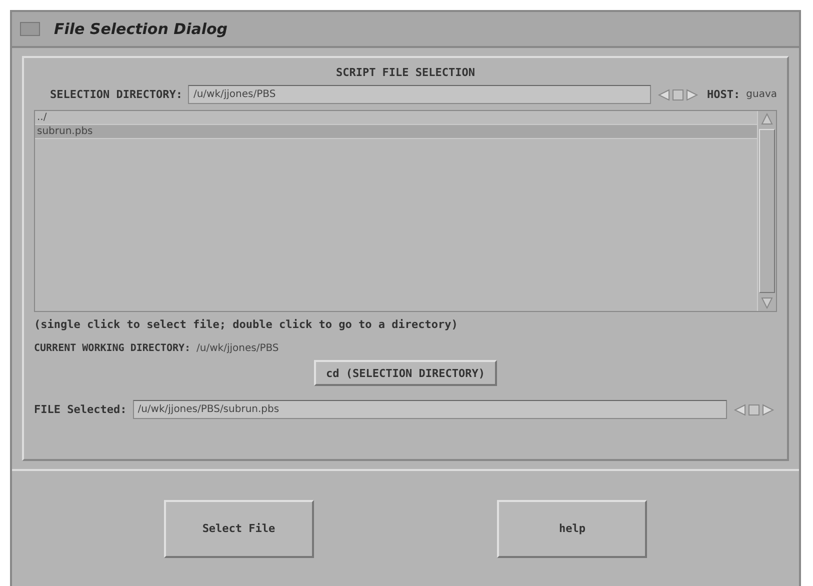 The height and width of the screenshot is (586, 813). Describe the element at coordinates (80, 409) in the screenshot. I see `field-label: FILE Selected:` at that location.